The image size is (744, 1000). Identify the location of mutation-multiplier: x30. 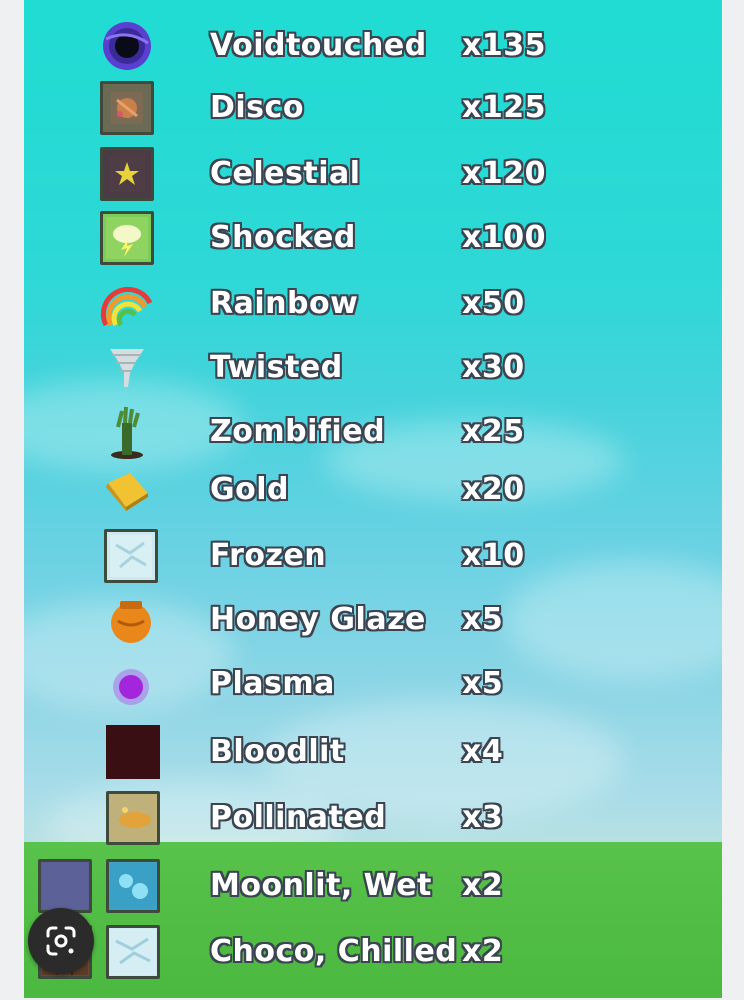
(493, 367).